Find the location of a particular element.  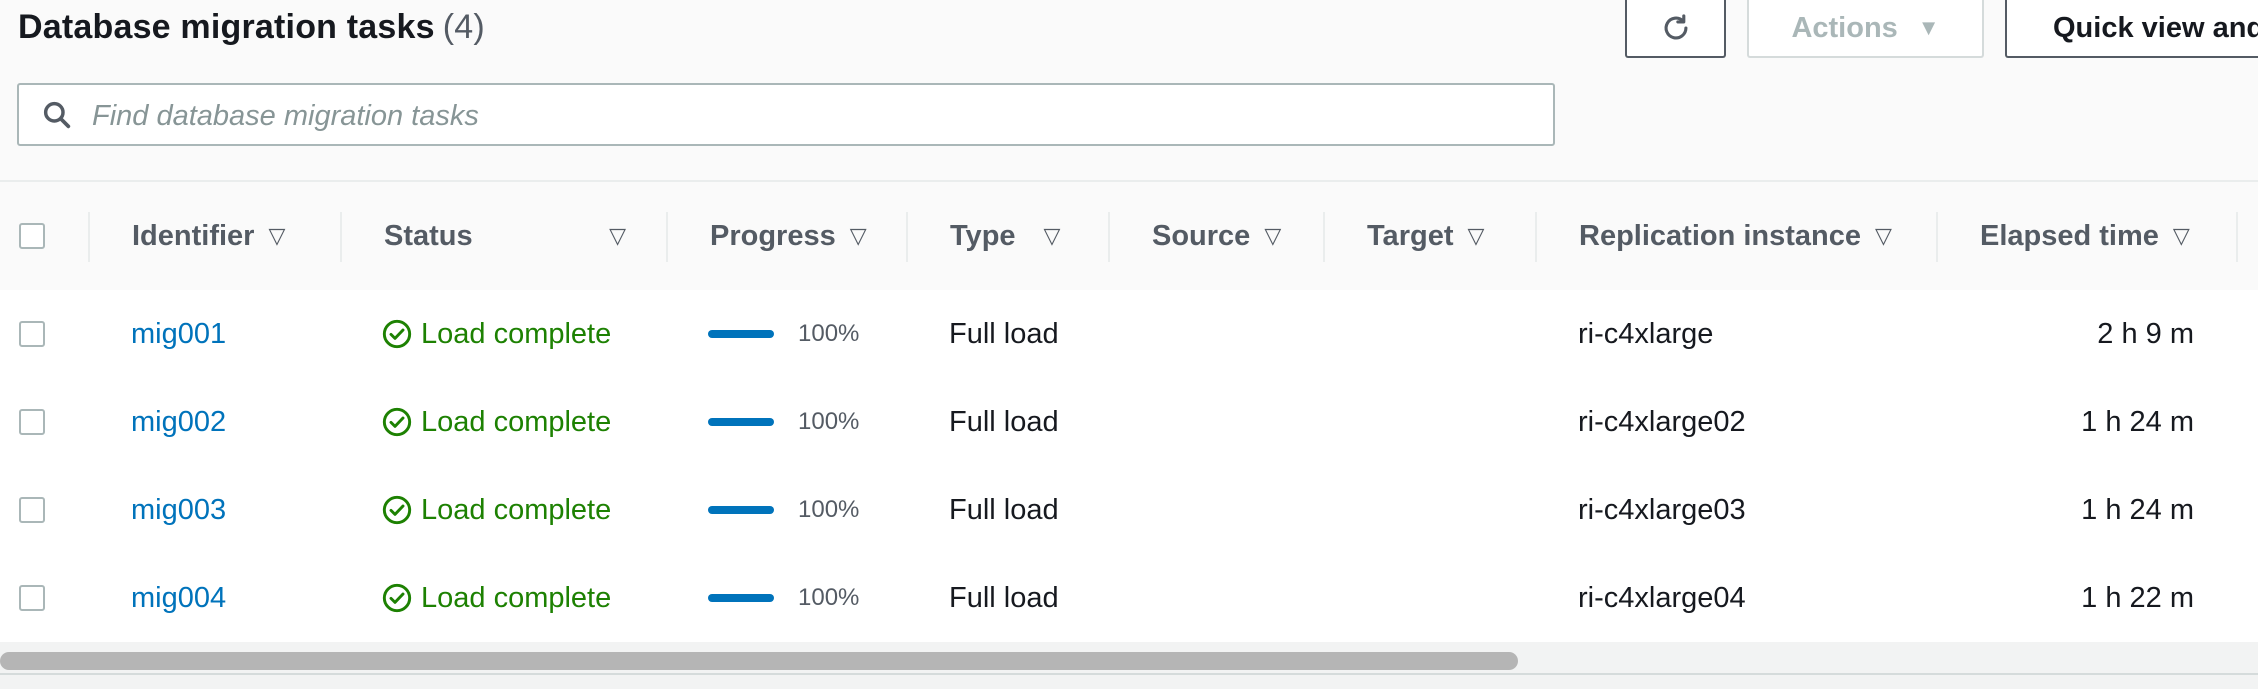

column-header-progress: Progress ▽ is located at coordinates (788, 236).